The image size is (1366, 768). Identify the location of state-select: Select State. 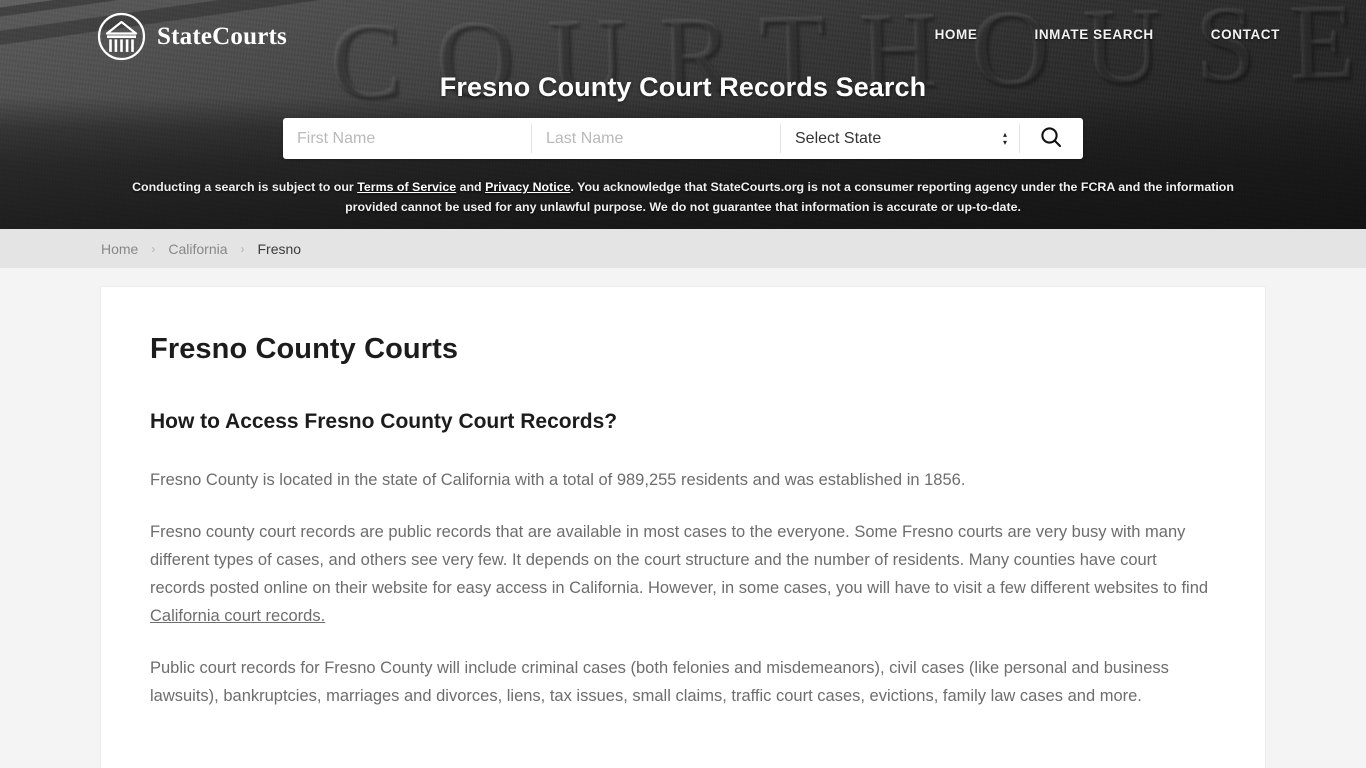
(900, 138).